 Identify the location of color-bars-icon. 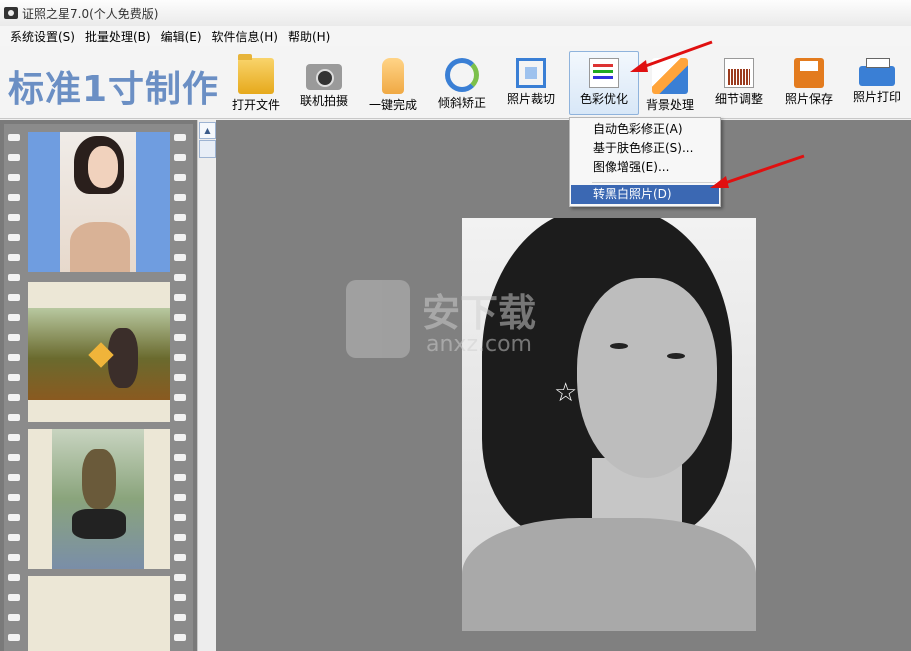
(604, 73).